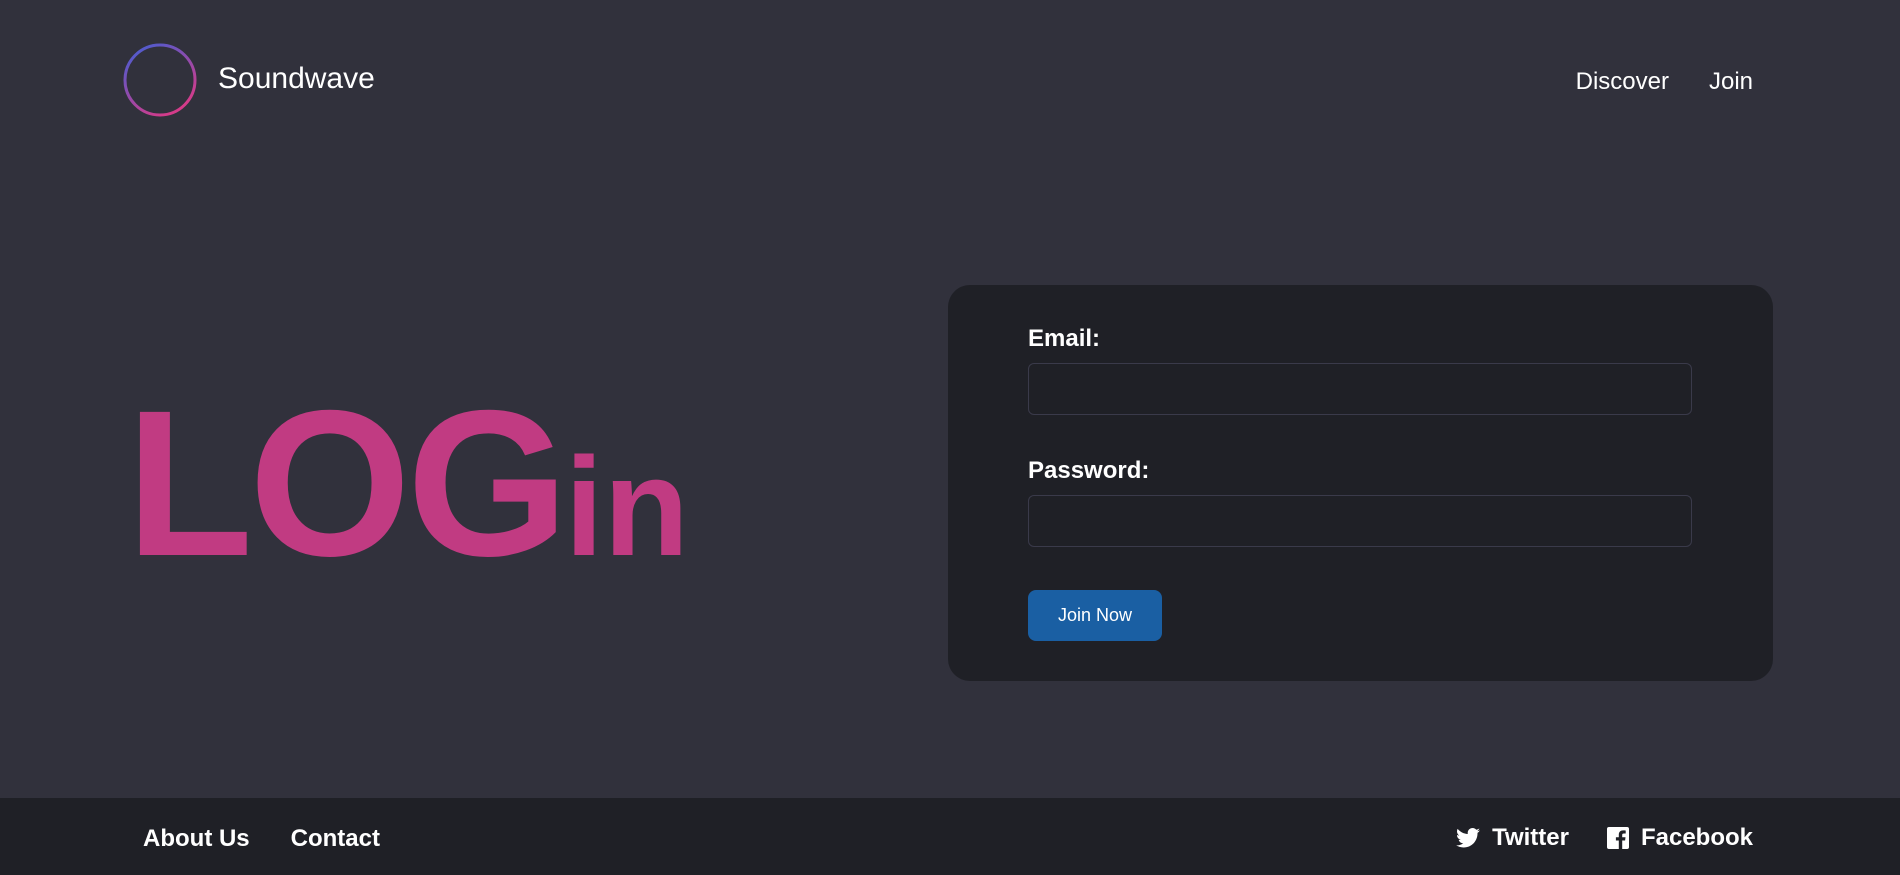 The width and height of the screenshot is (1900, 875). I want to click on social-links: Twitter Facebook, so click(1604, 838).